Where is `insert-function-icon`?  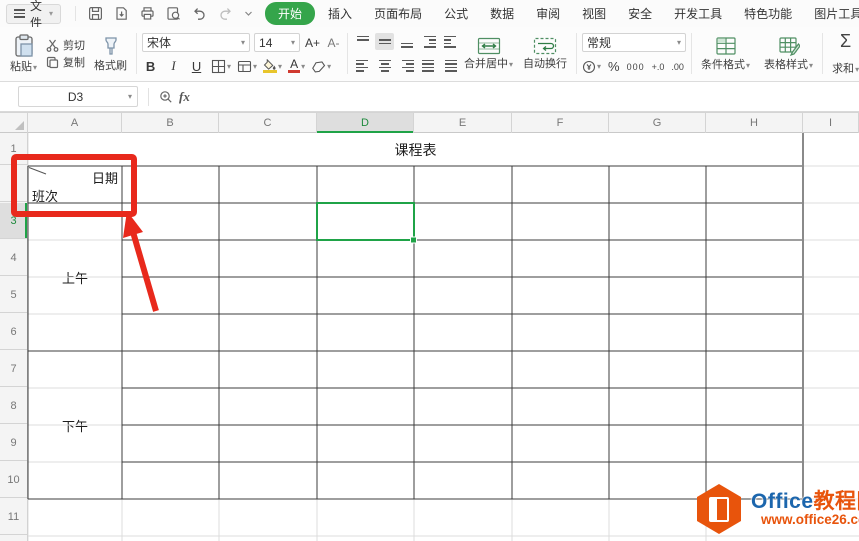 insert-function-icon is located at coordinates (166, 97).